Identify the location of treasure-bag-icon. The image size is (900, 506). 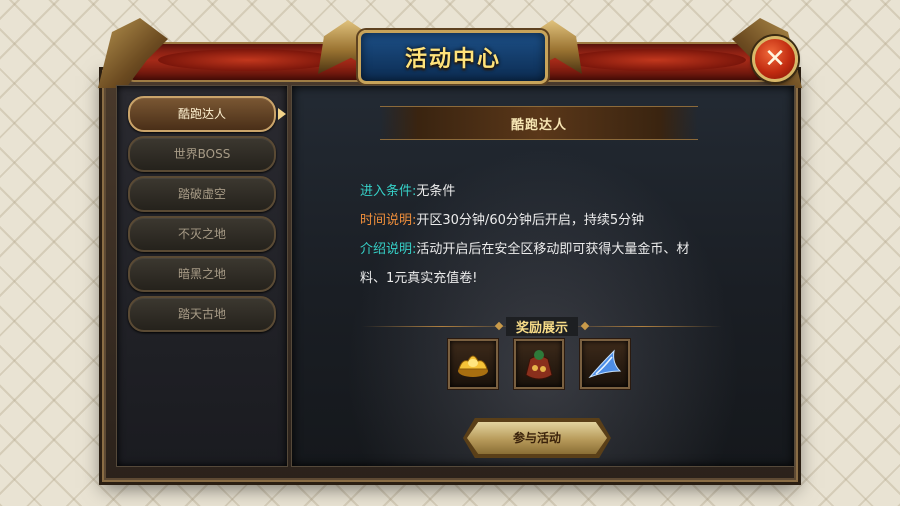
(539, 365).